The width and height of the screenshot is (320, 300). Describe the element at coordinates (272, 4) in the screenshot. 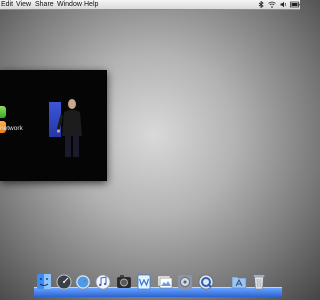

I see `wifi-icon` at that location.